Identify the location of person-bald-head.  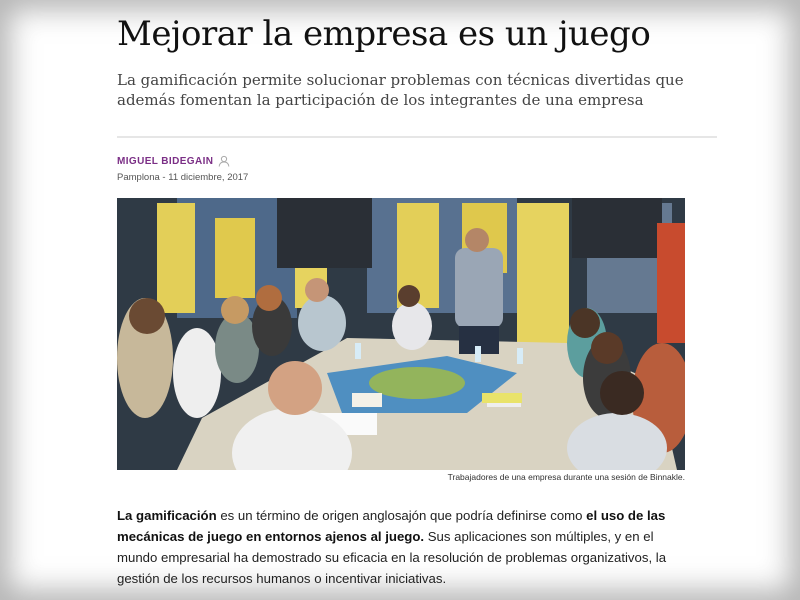
(295, 388).